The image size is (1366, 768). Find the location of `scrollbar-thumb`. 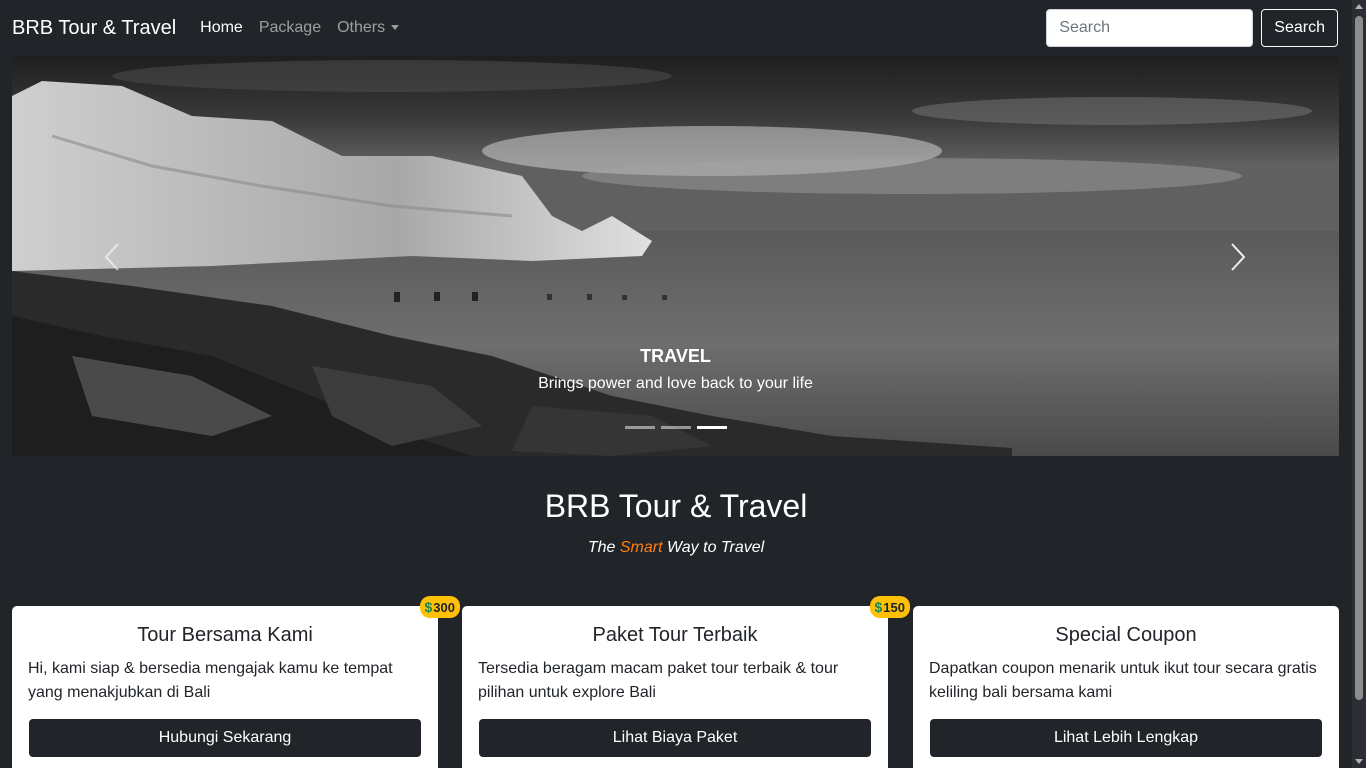

scrollbar-thumb is located at coordinates (1359, 358).